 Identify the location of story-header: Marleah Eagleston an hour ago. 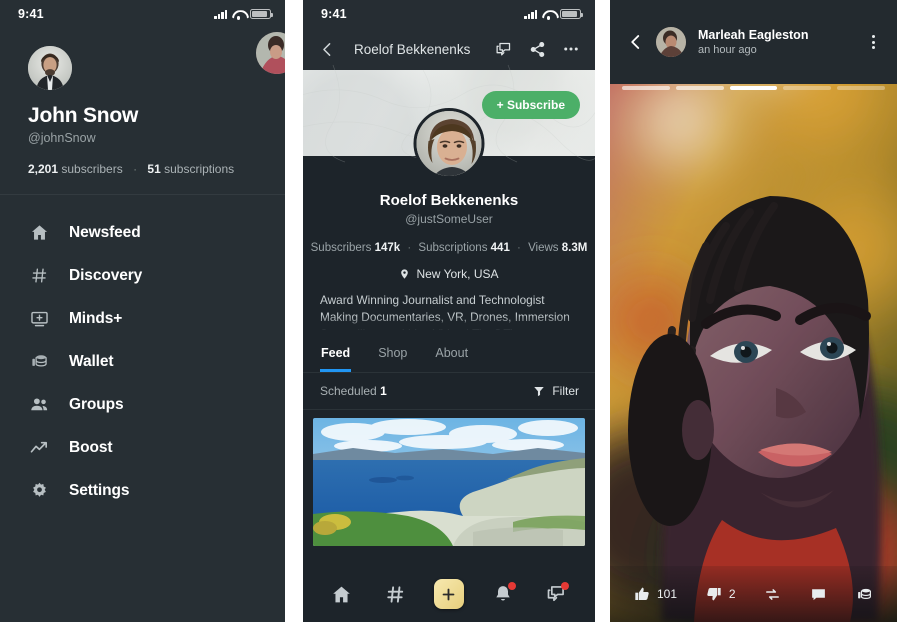
(753, 42).